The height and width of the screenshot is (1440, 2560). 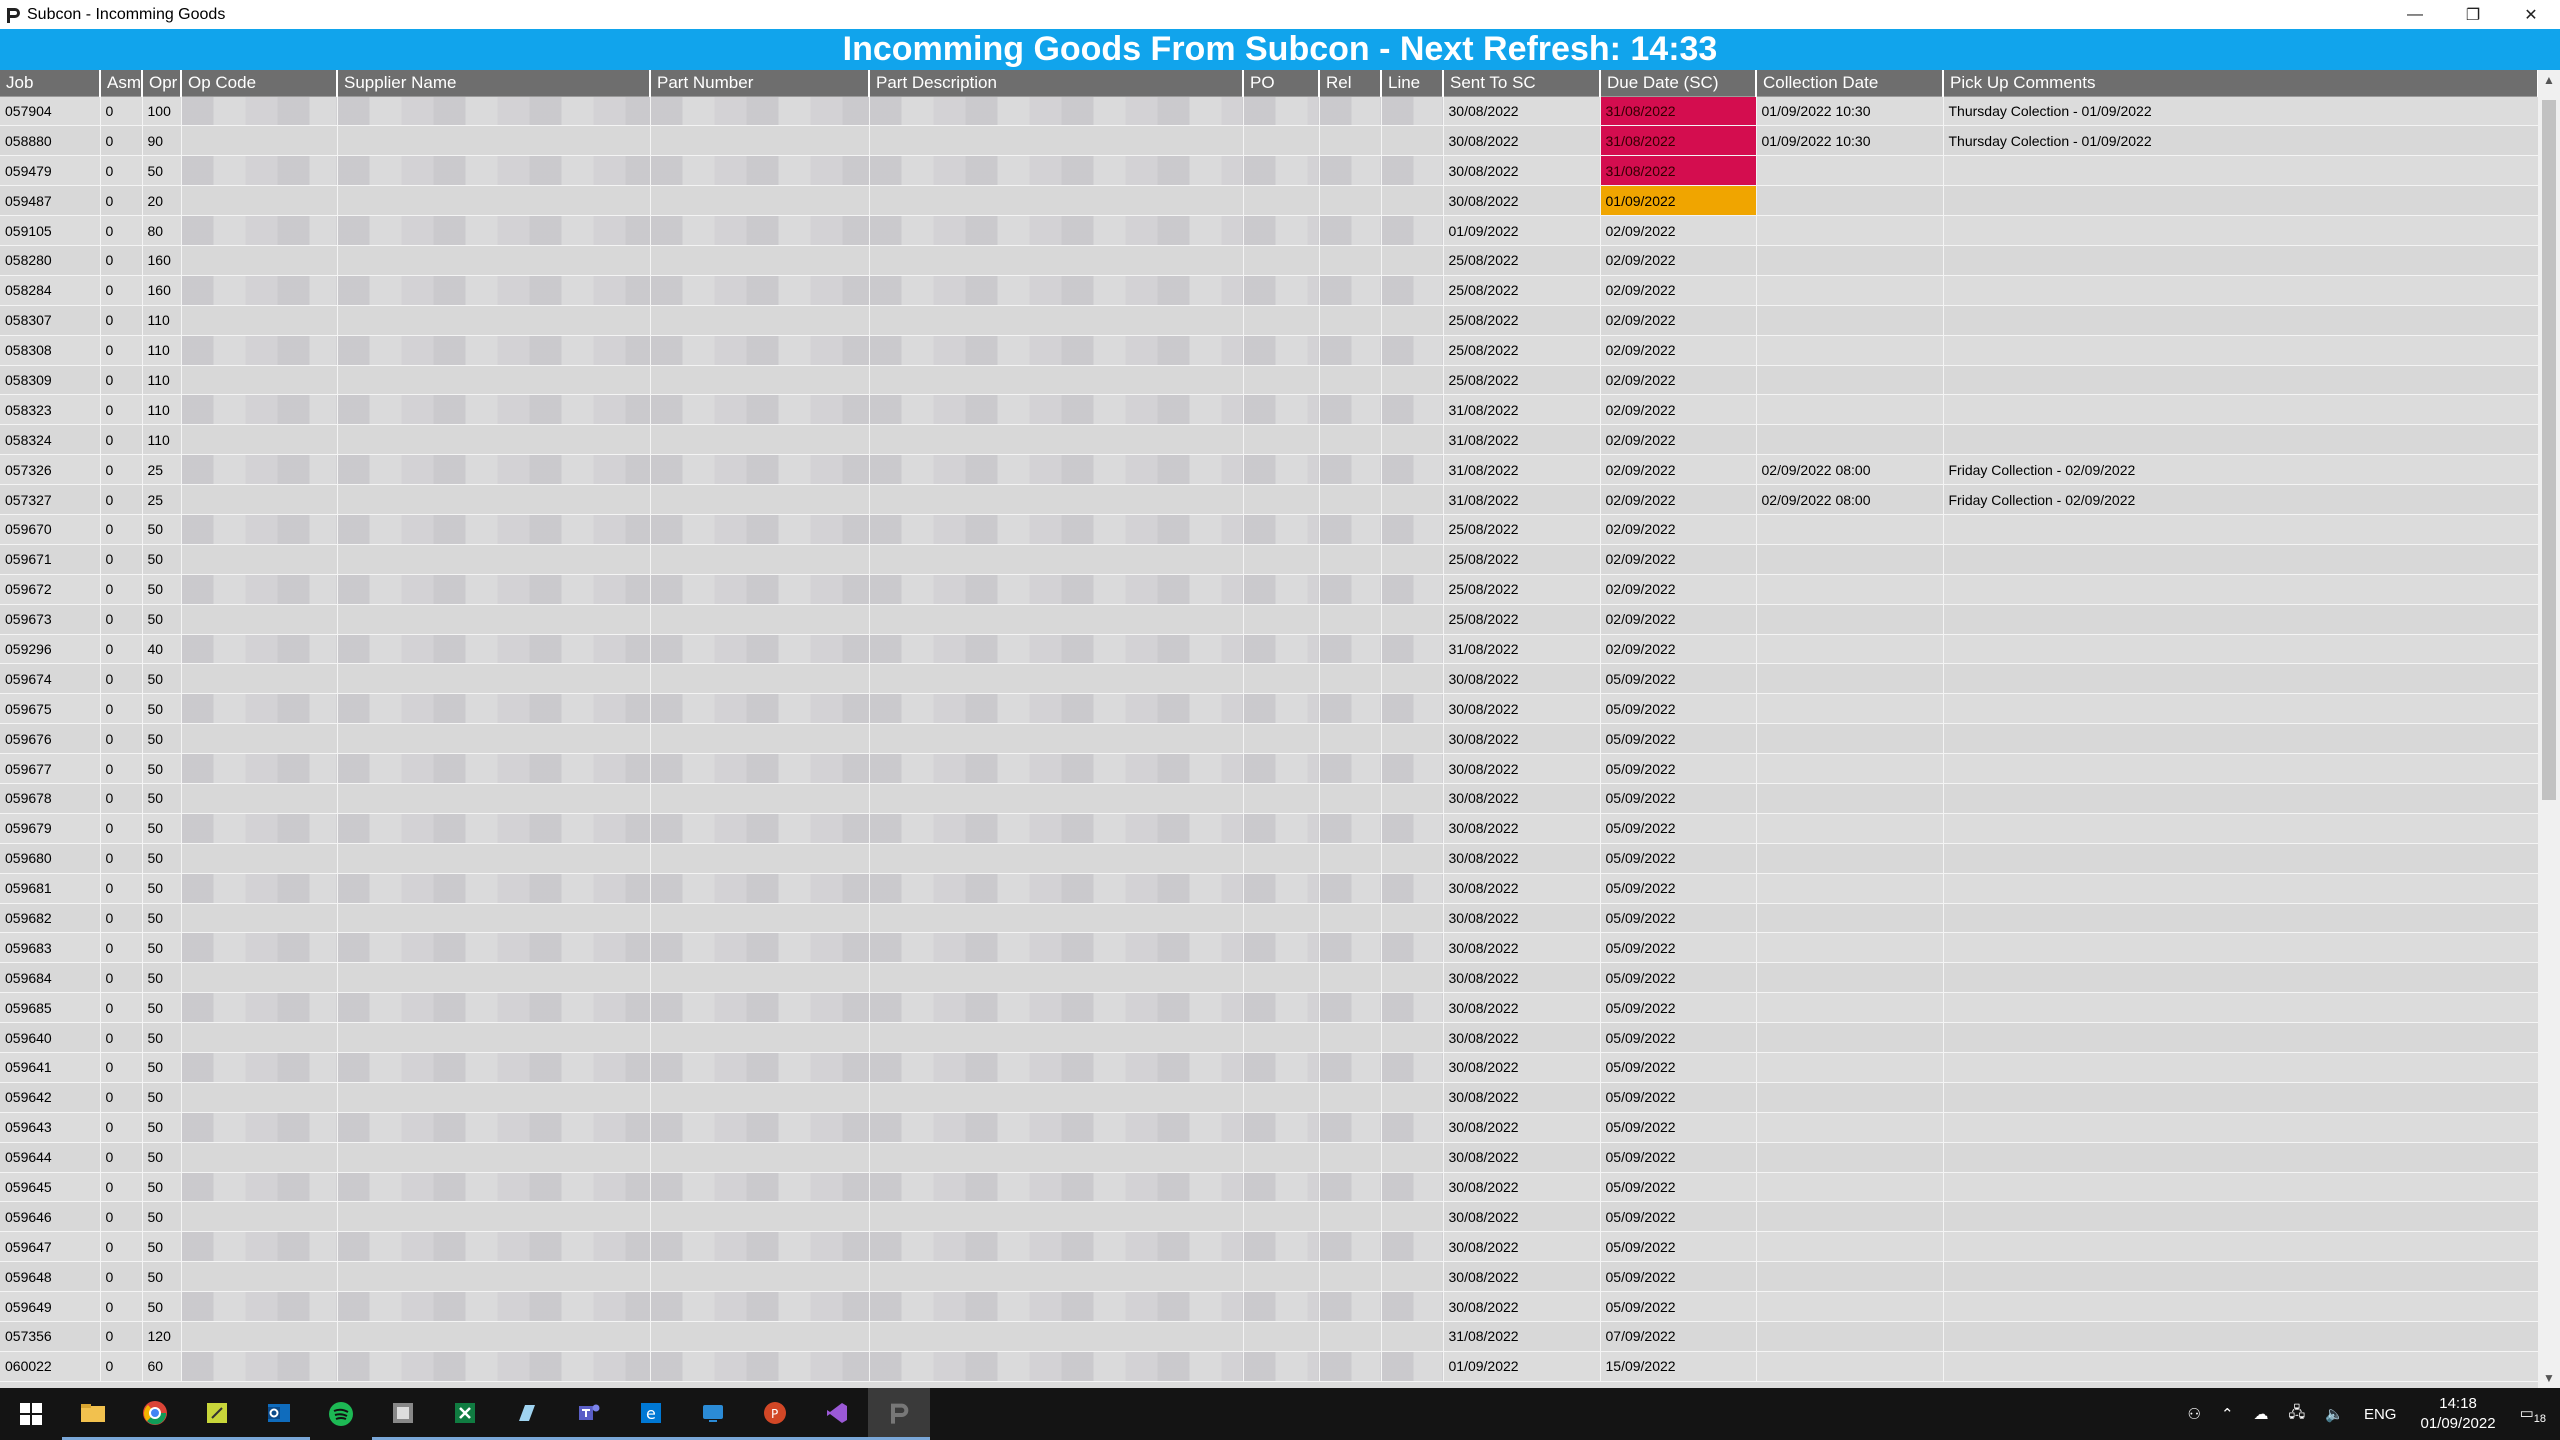 What do you see at coordinates (1850, 83) in the screenshot?
I see `column-header-collection-date: Collection Date` at bounding box center [1850, 83].